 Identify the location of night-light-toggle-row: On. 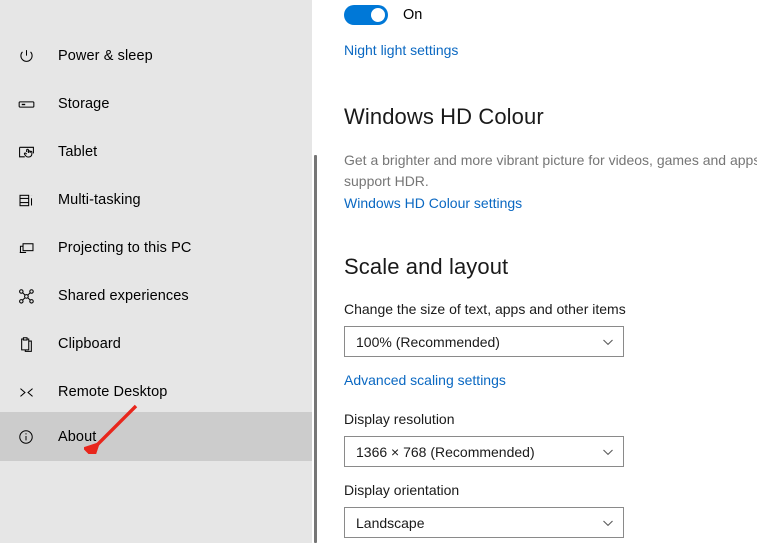
(383, 15).